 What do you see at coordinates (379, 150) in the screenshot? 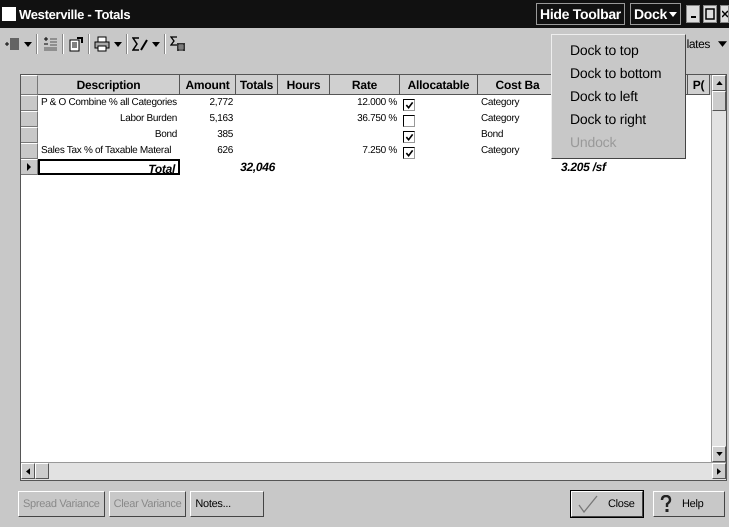
I see `table-cell: 7.250 %` at bounding box center [379, 150].